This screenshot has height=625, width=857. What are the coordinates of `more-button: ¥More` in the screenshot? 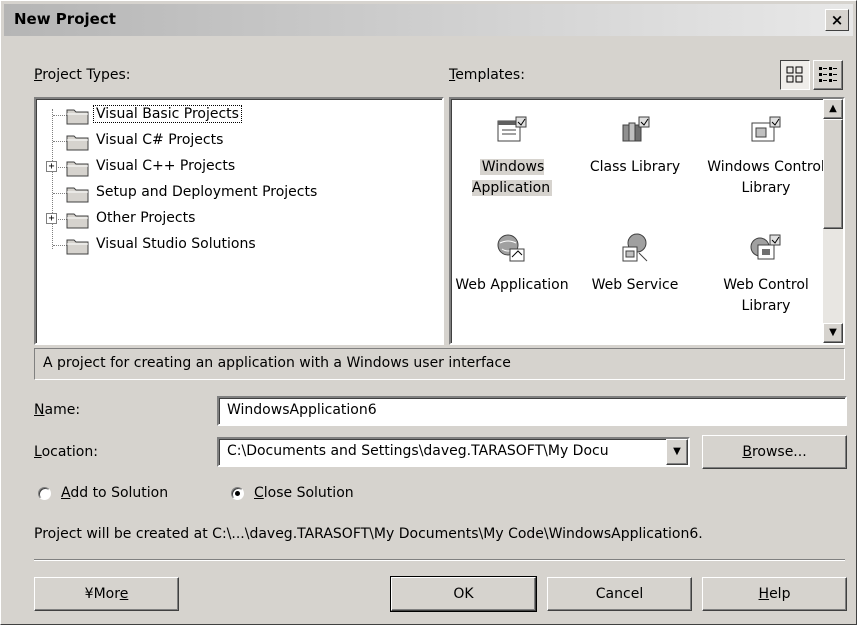 It's located at (106, 594).